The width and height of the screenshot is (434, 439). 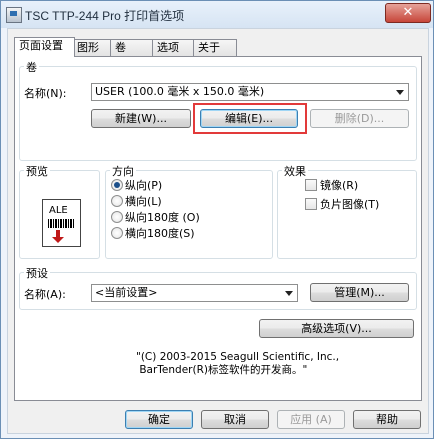 I want to click on cancel-button: 取消, so click(x=235, y=419).